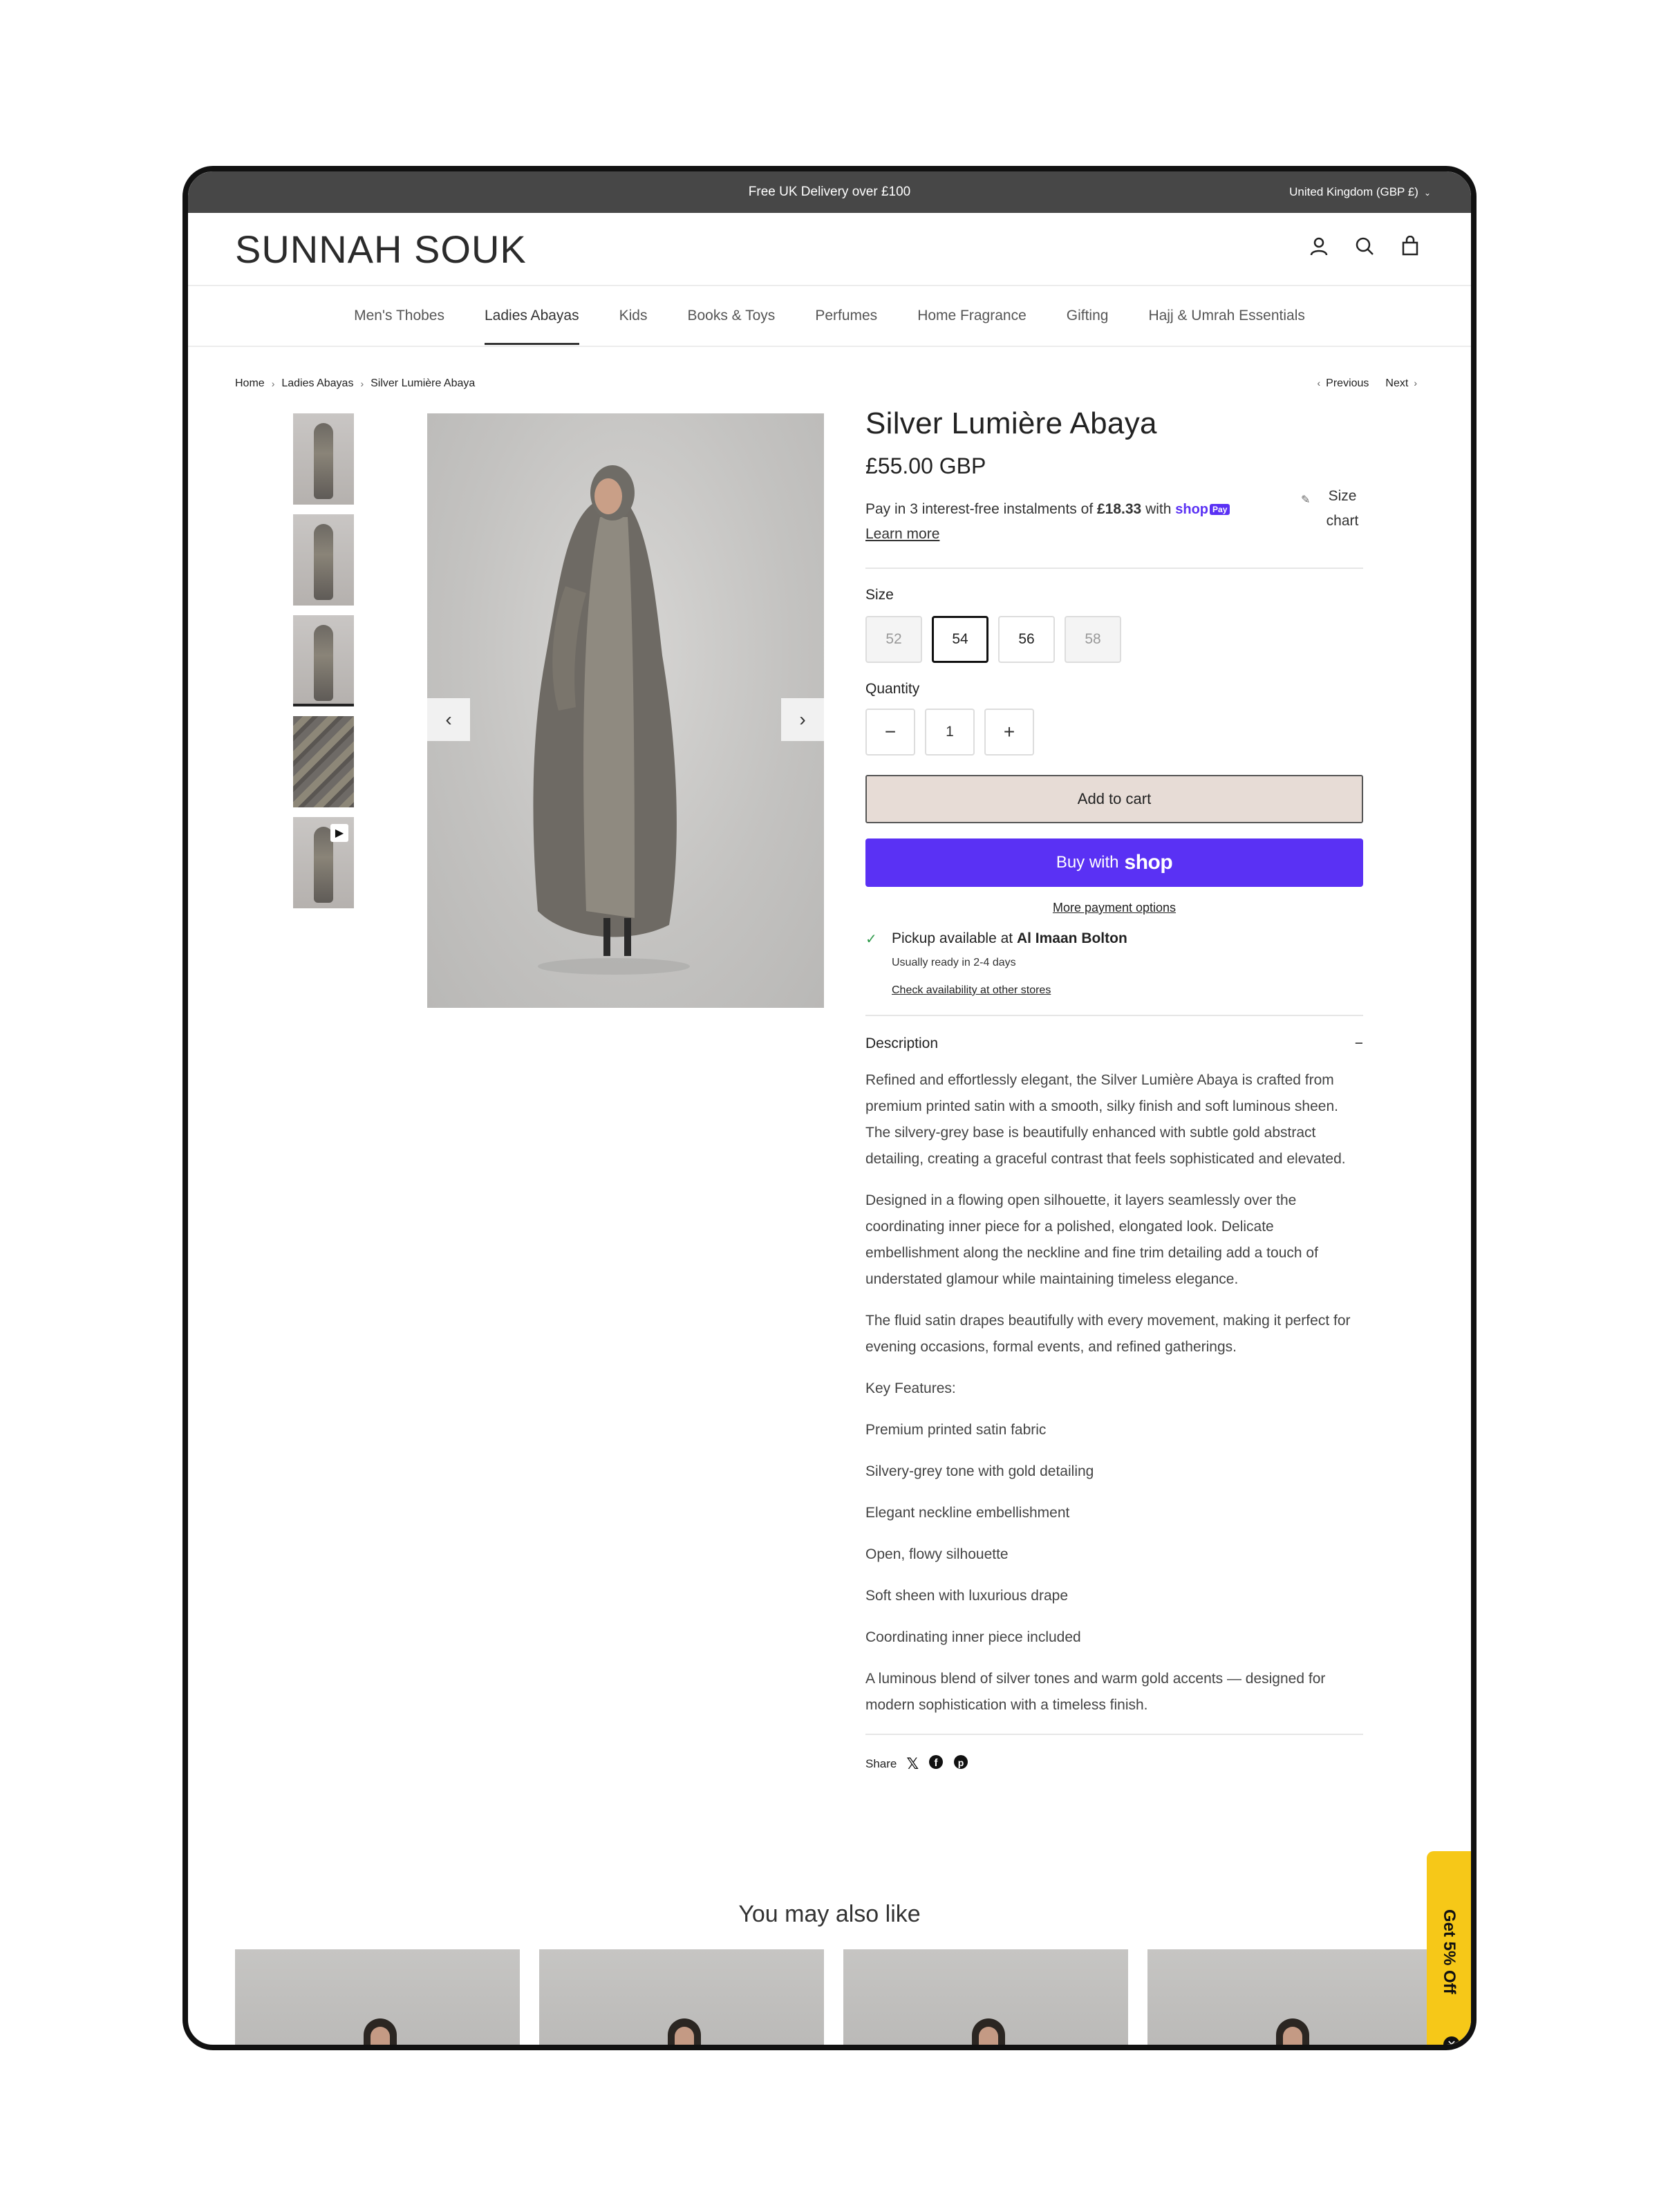  I want to click on size-chart-label: Size chart, so click(1342, 508).